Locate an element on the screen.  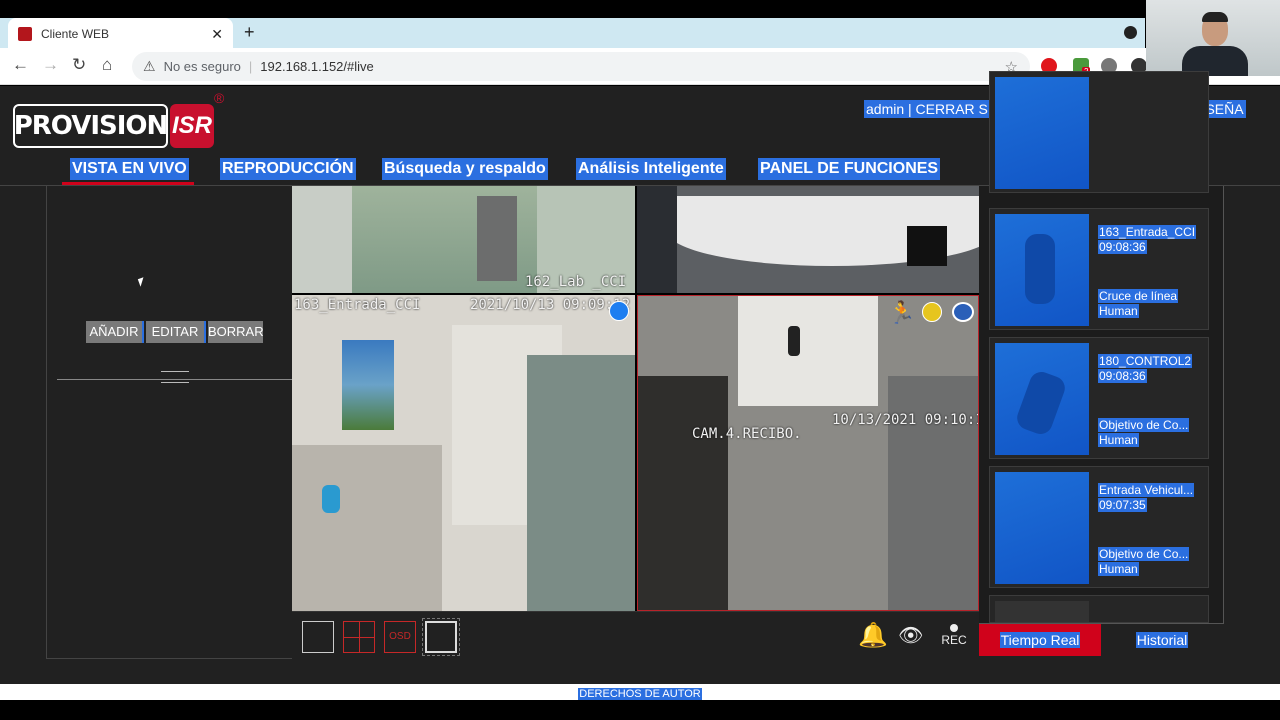
motion-detection-icon: 🏃 is located at coordinates (902, 312).